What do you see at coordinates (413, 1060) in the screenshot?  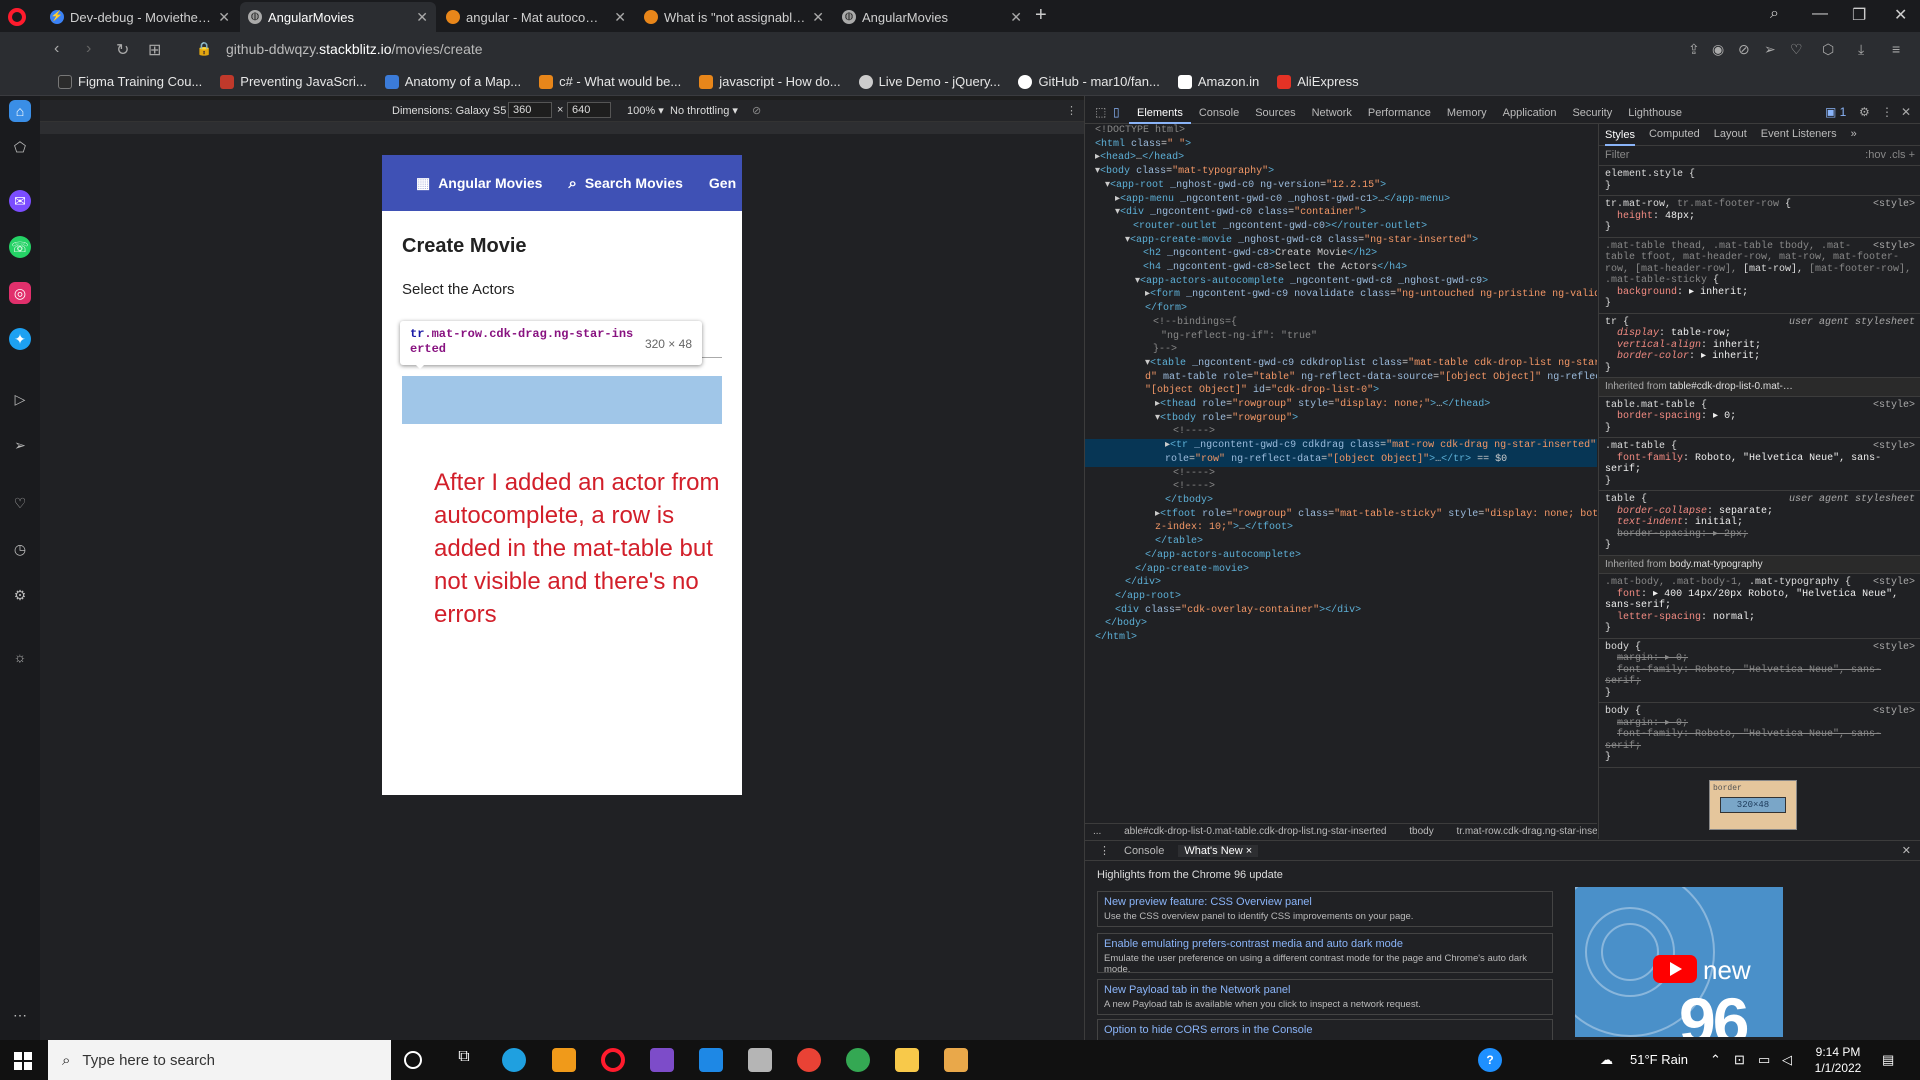 I see `cortana-icon` at bounding box center [413, 1060].